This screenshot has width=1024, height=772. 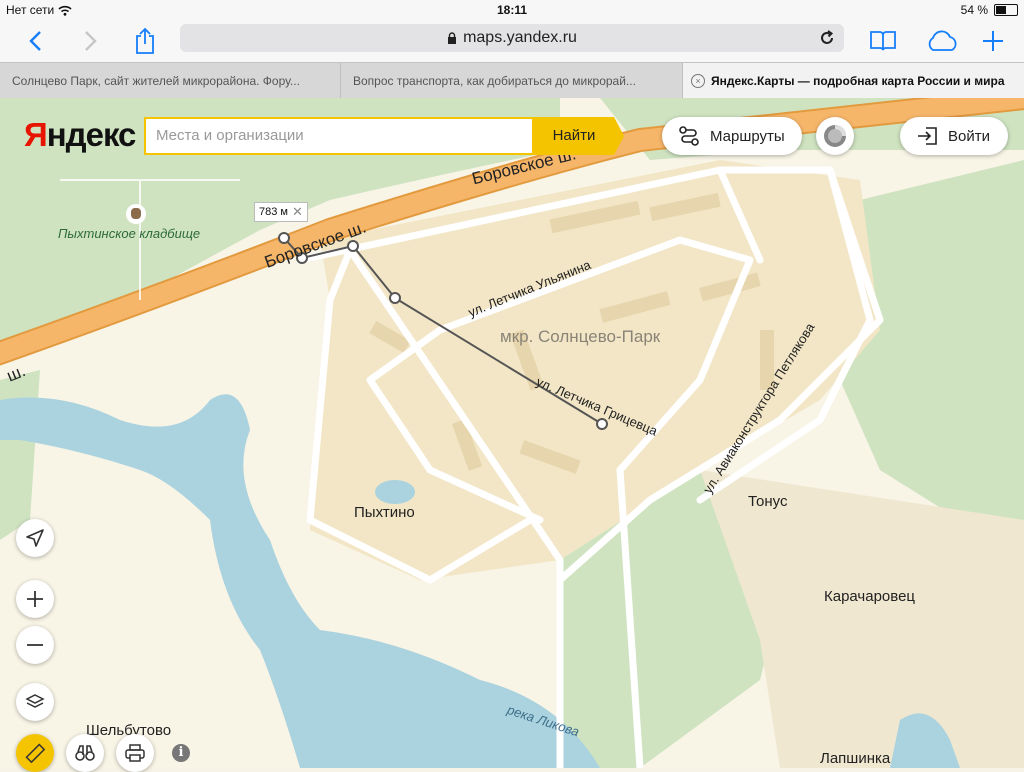 I want to click on new-tab-button, so click(x=993, y=41).